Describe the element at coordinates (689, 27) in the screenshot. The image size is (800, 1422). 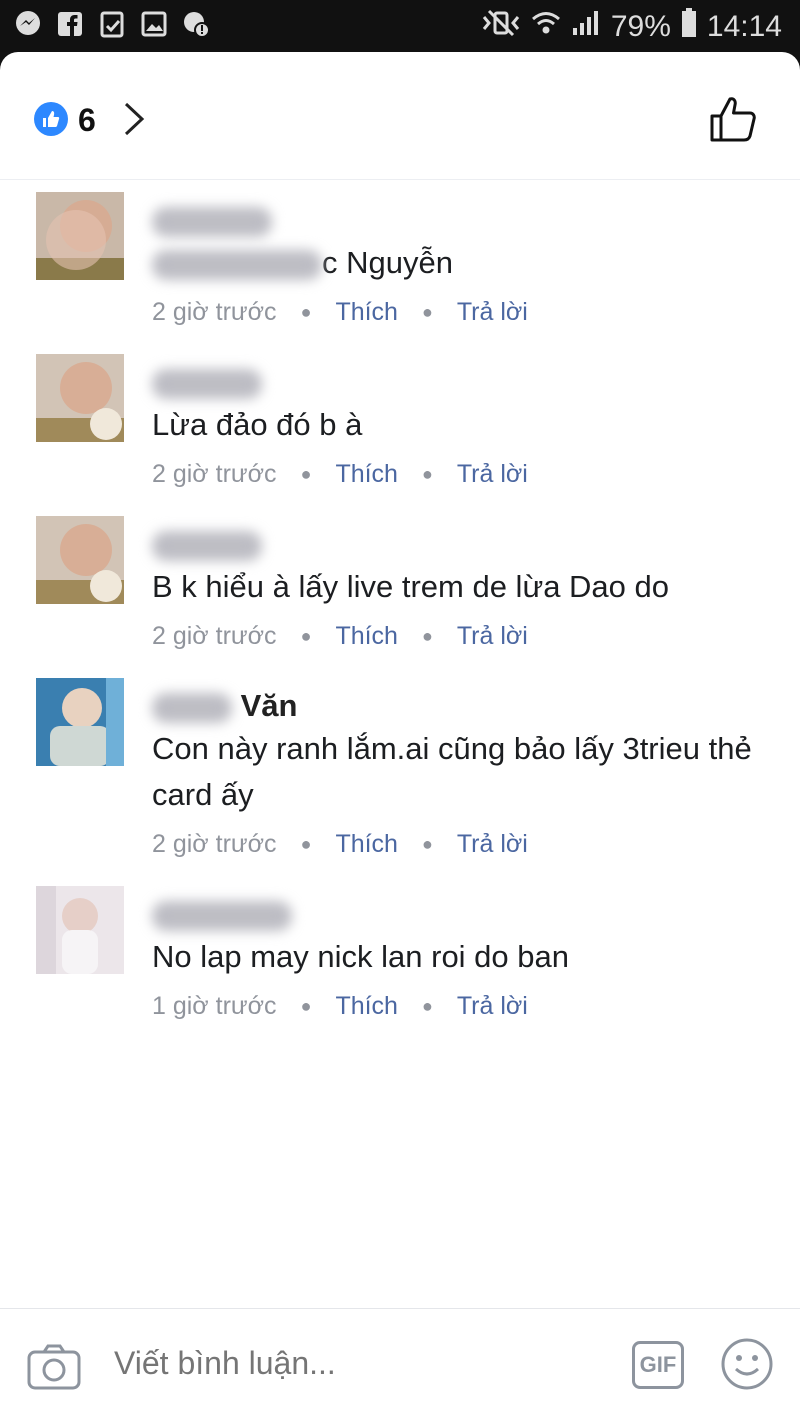
I see `battery-icon` at that location.